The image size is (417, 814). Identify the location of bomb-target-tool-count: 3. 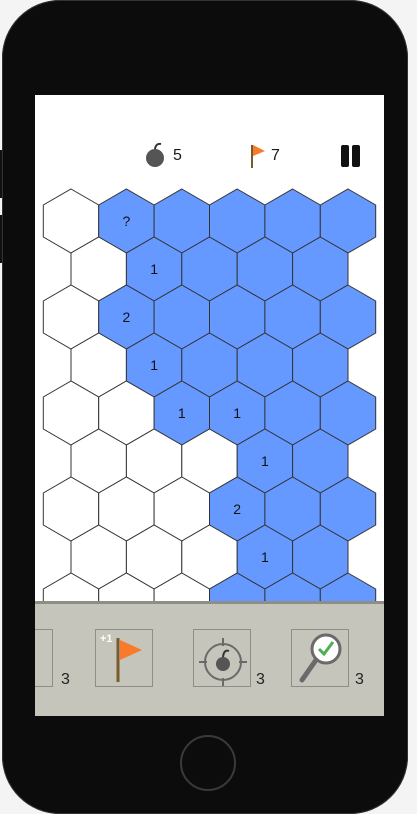
(260, 679).